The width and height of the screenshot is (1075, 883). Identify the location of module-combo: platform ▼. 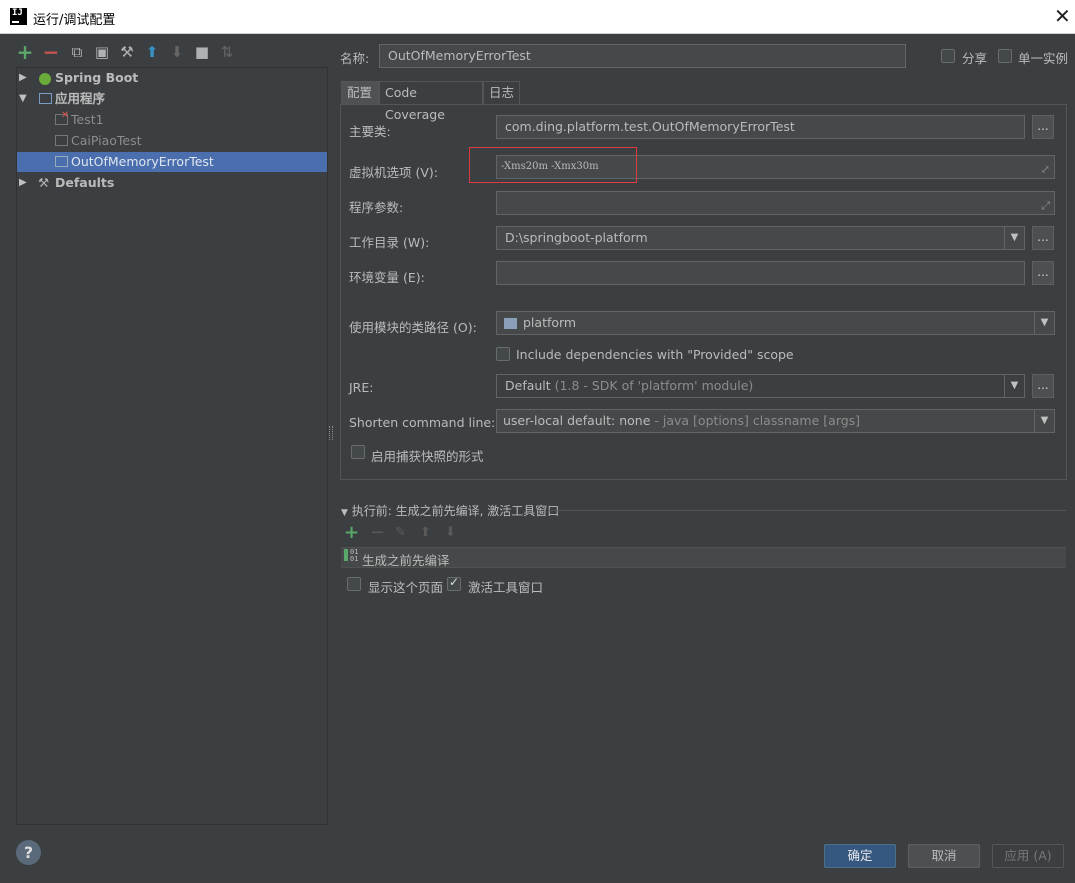
(775, 323).